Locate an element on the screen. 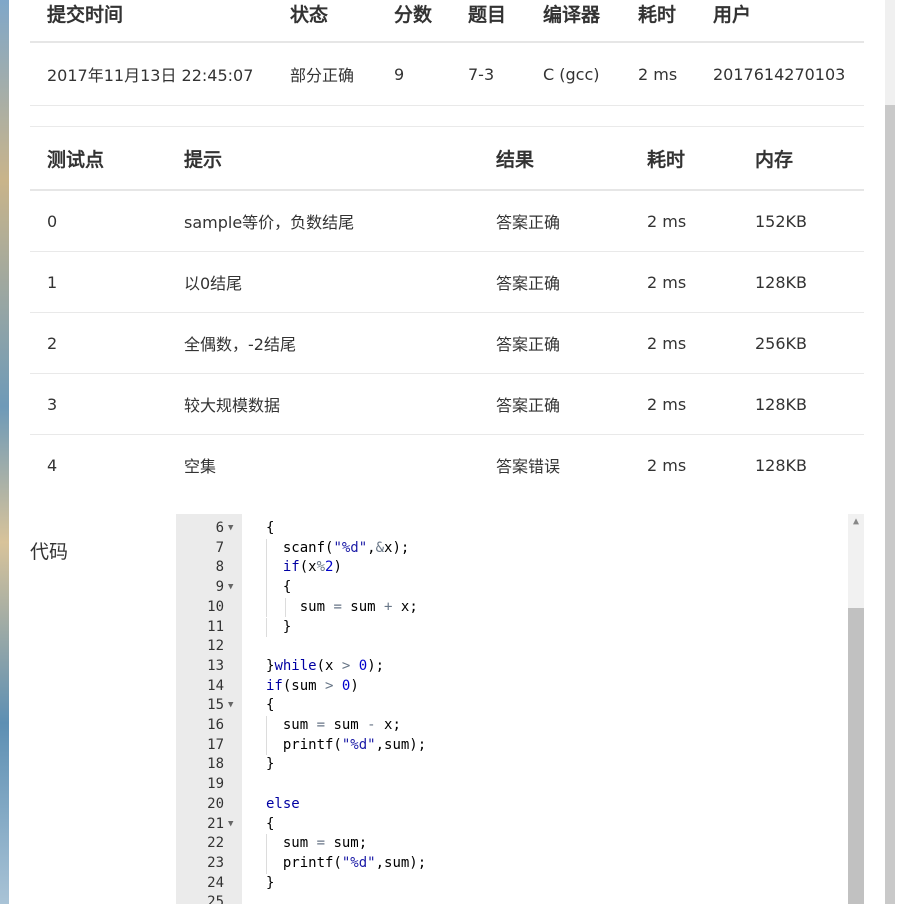 Image resolution: width=923 pixels, height=904 pixels. test-hint: 全偶数，-2结尾 is located at coordinates (323, 343).